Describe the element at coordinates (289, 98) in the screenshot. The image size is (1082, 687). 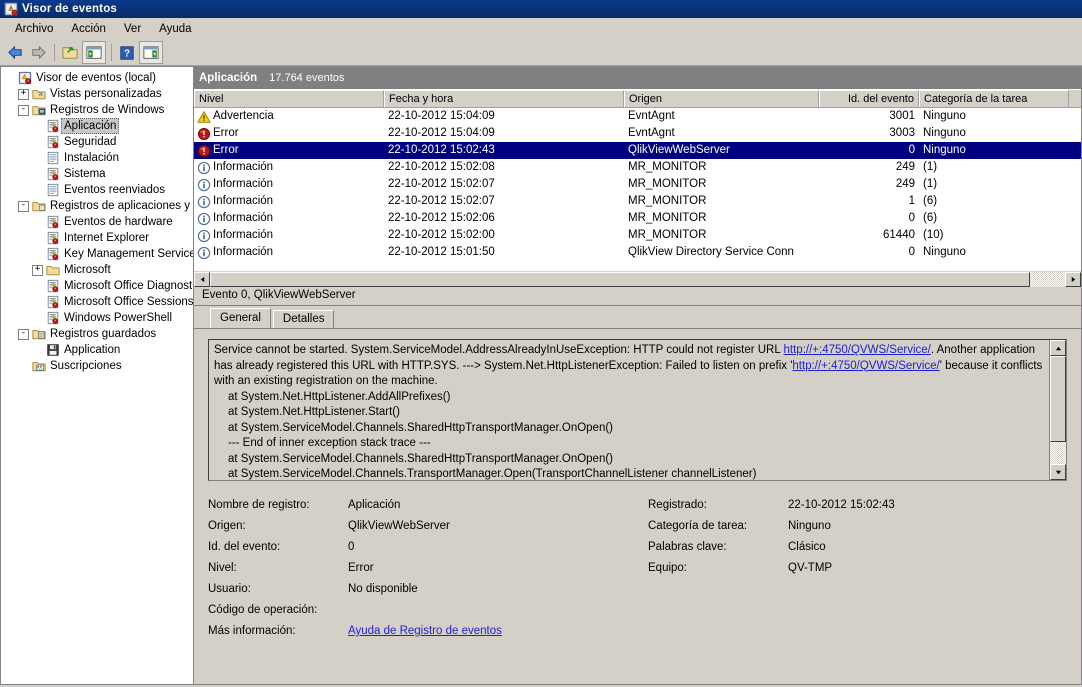
I see `column-header-nivel: Nivel` at that location.